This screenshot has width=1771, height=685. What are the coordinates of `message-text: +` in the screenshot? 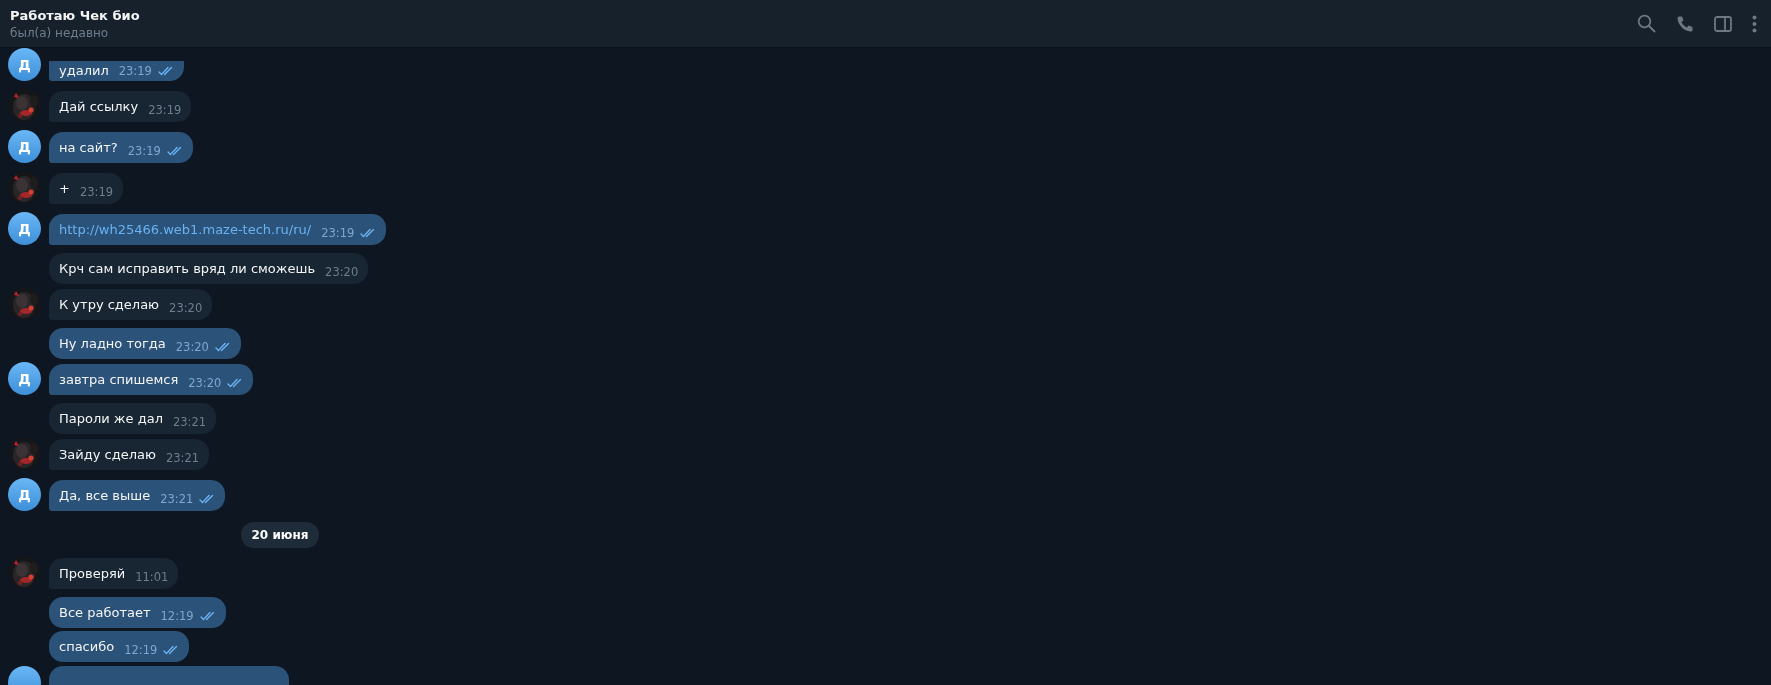 It's located at (64, 188).